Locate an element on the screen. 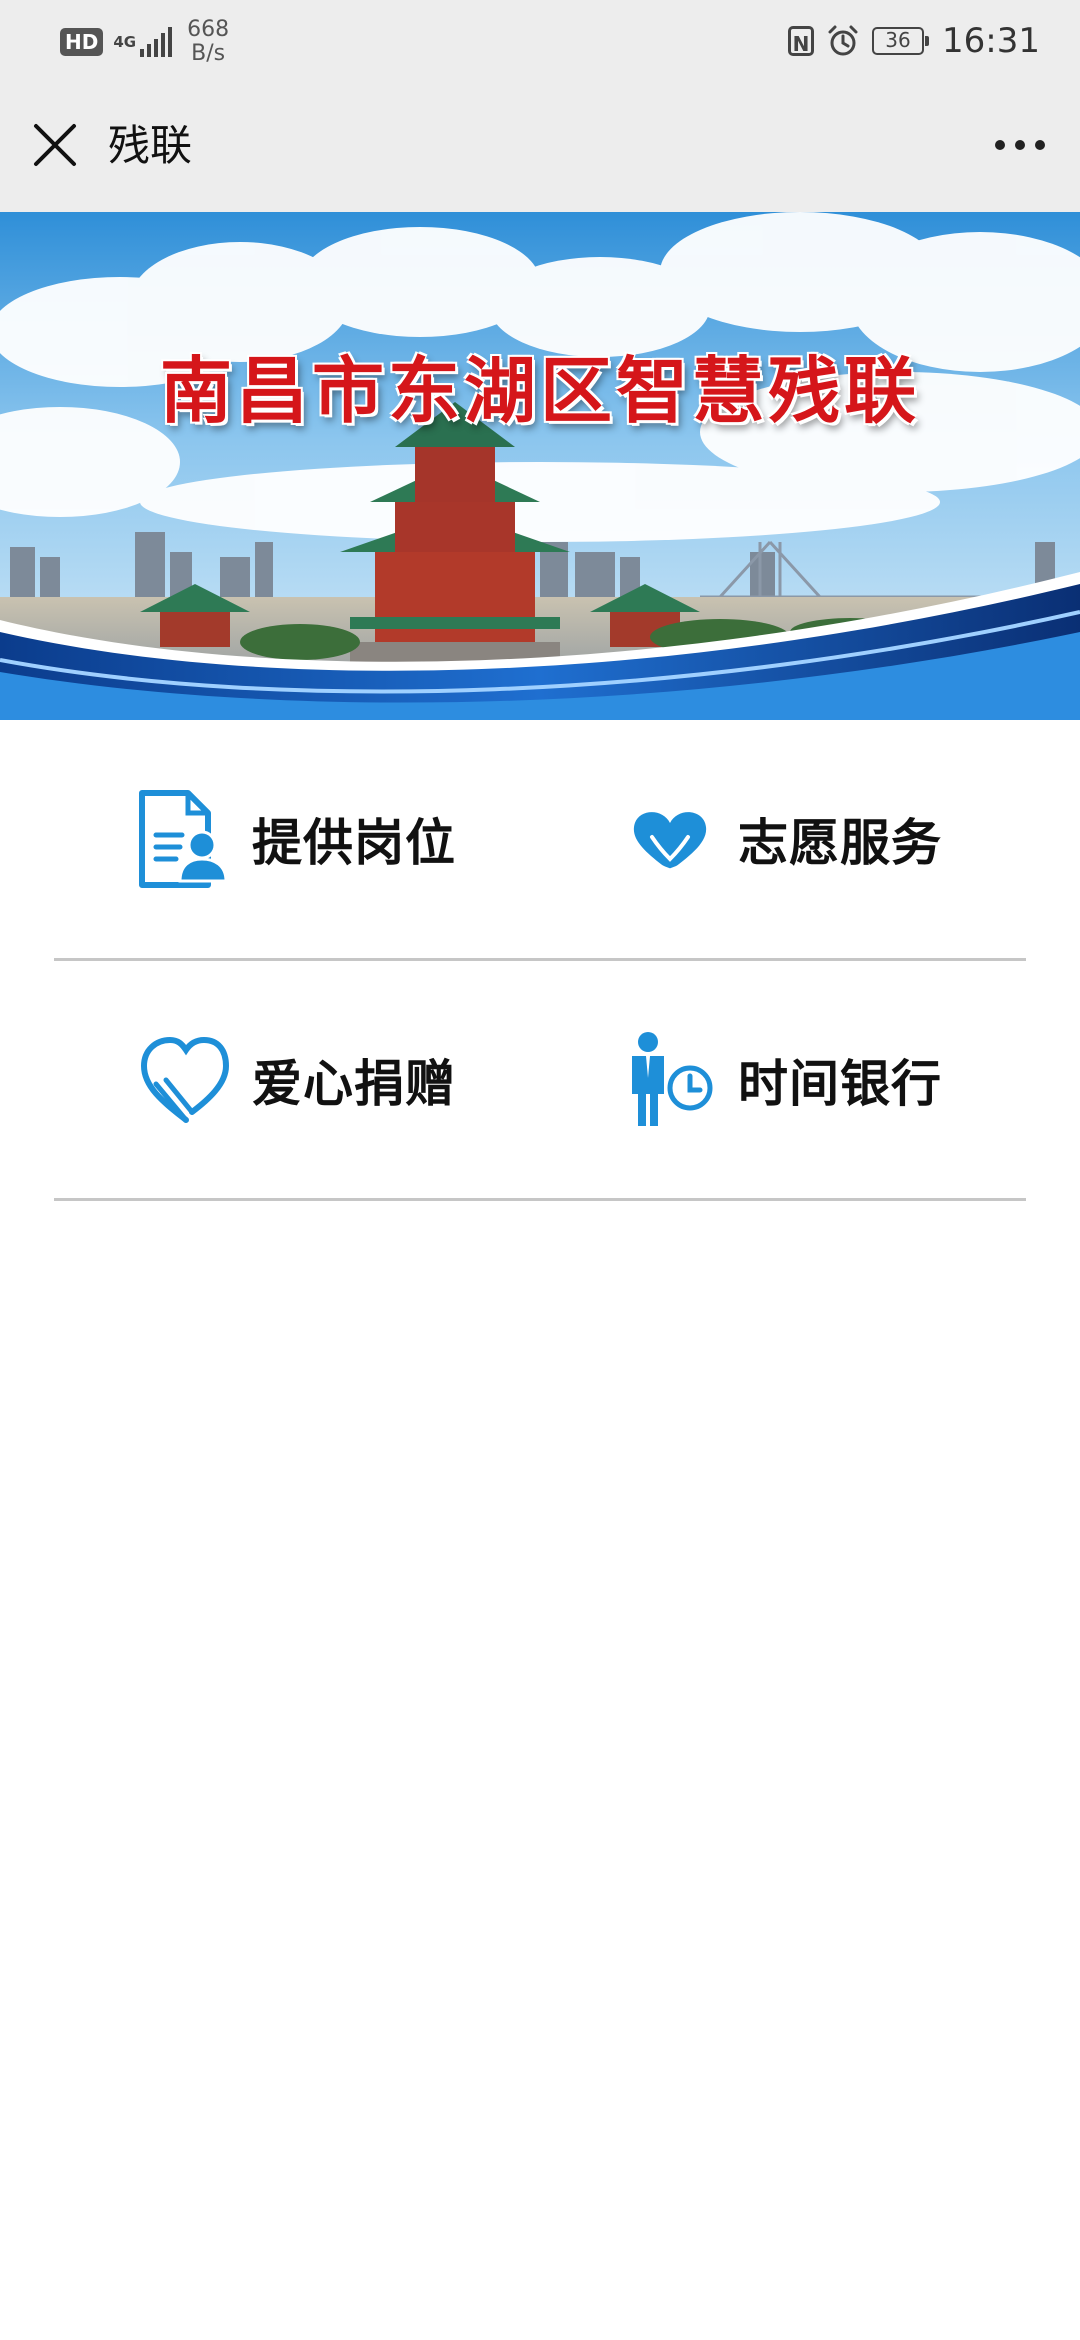 The height and width of the screenshot is (2340, 1080). page-title: 残联 is located at coordinates (150, 145).